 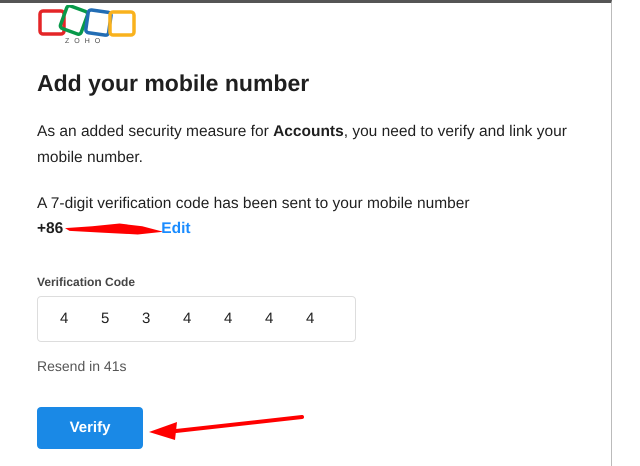 What do you see at coordinates (196, 319) in the screenshot?
I see `code-field: 4 5 3 4 4 4 4` at bounding box center [196, 319].